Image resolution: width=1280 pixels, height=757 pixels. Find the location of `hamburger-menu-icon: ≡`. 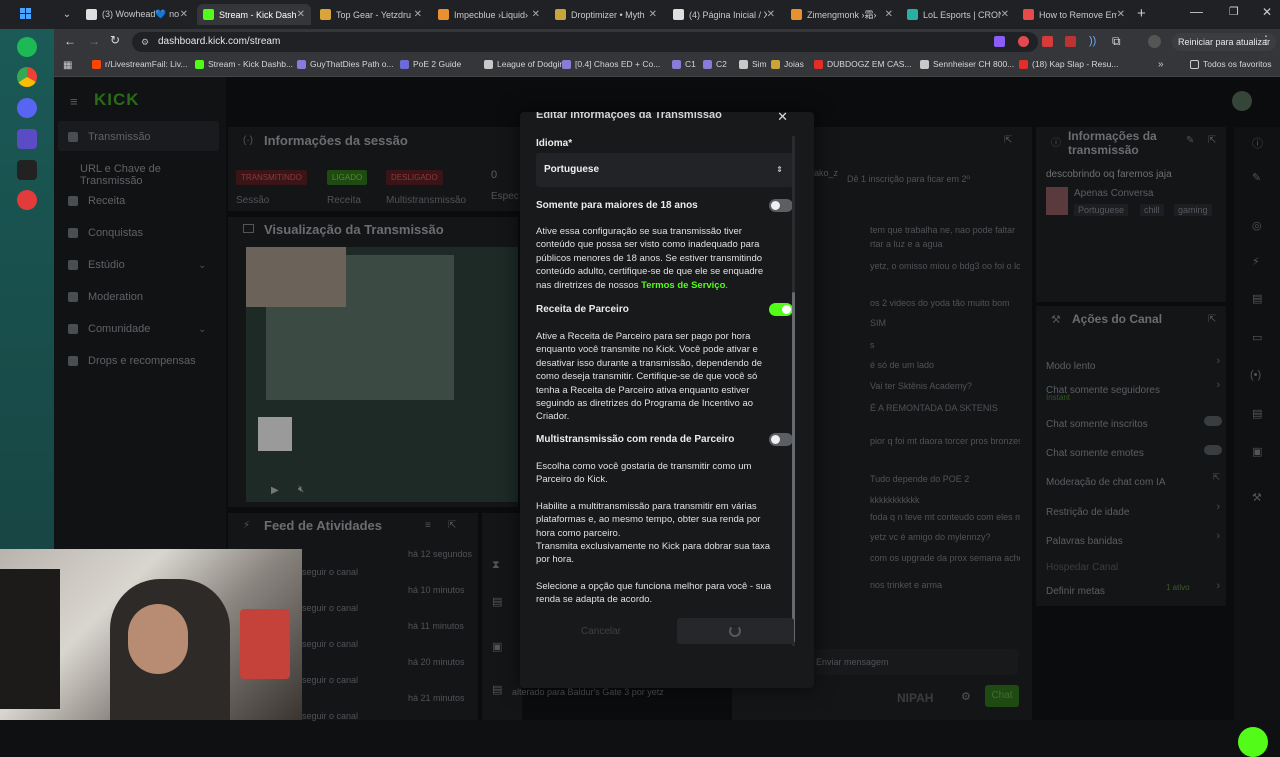

hamburger-menu-icon: ≡ is located at coordinates (74, 101).